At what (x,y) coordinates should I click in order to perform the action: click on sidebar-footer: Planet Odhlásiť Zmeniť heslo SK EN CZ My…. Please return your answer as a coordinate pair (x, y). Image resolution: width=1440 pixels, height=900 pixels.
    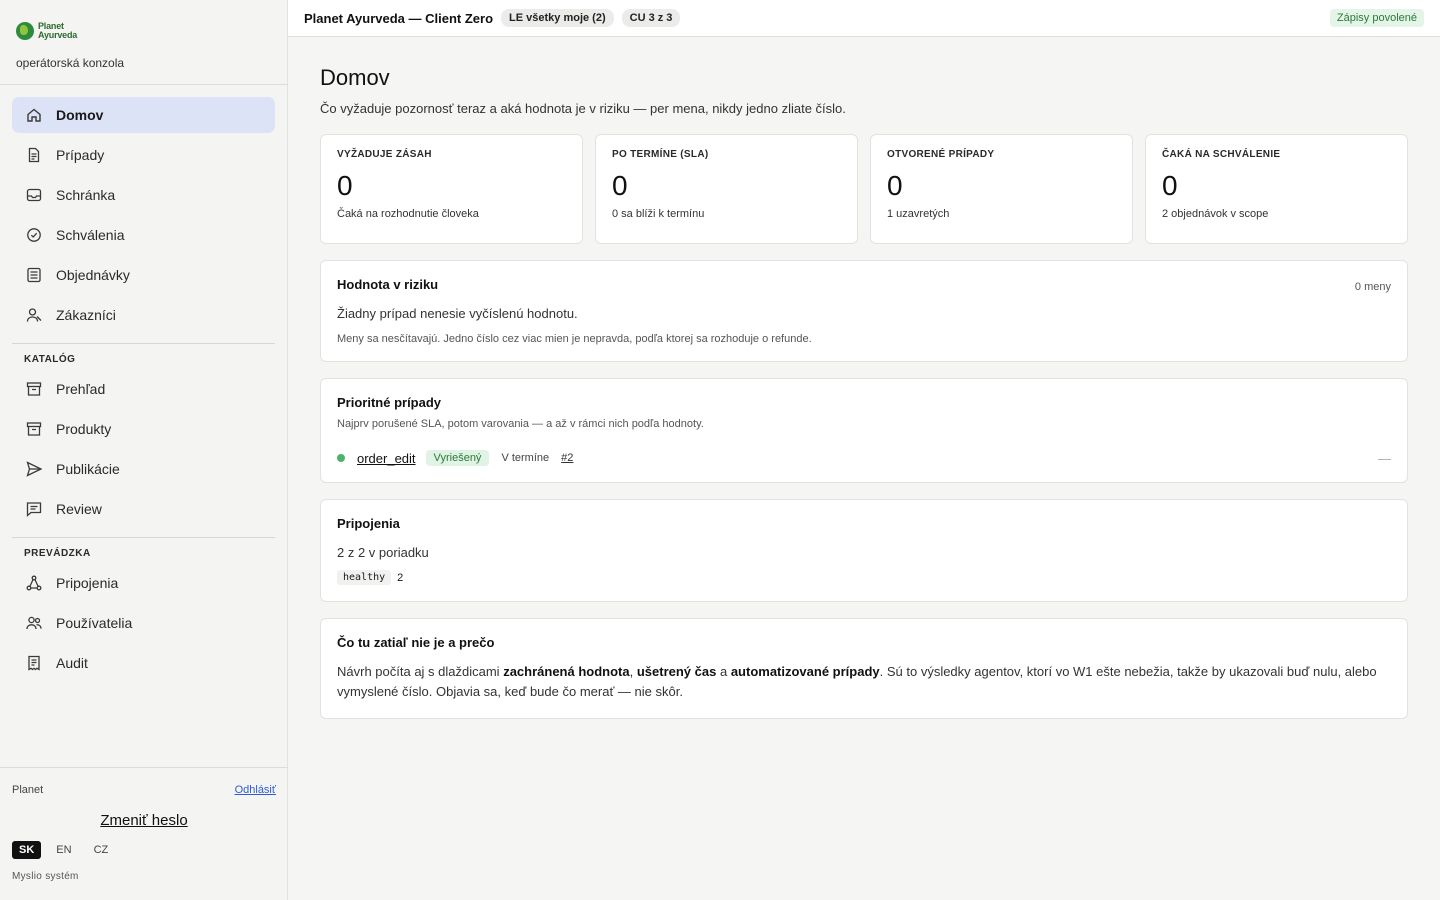
    Looking at the image, I should click on (144, 833).